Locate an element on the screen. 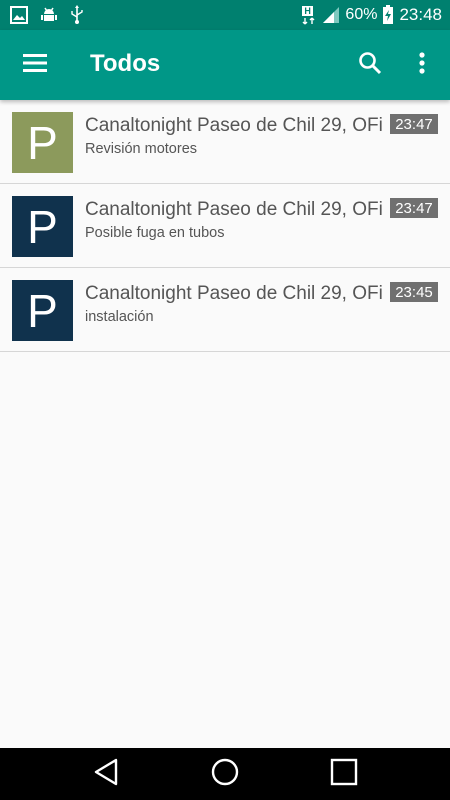 The image size is (450, 800). battery-charging-icon is located at coordinates (388, 15).